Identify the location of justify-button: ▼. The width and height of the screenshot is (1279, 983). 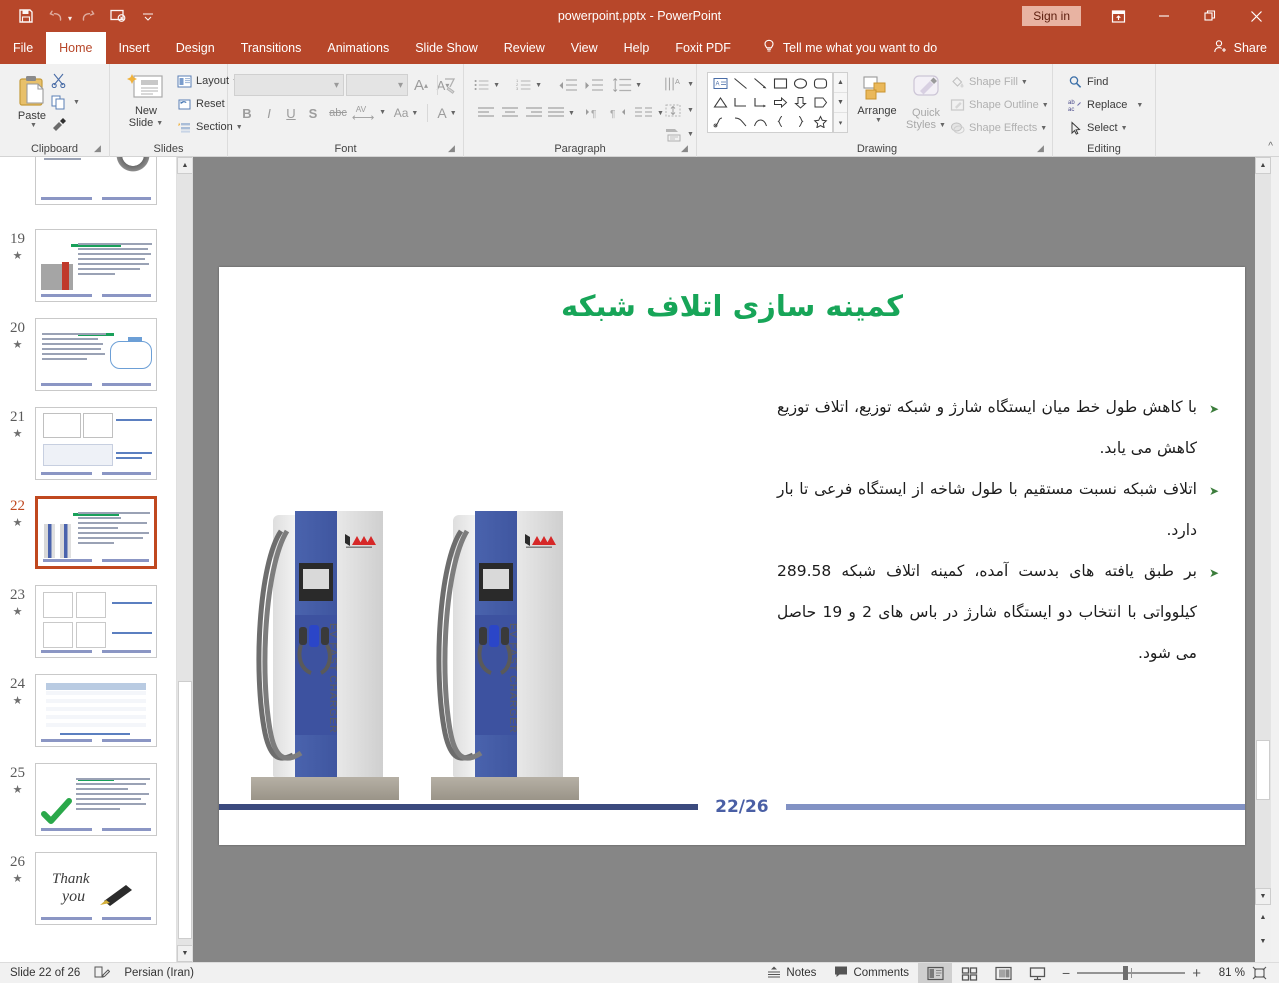
(561, 113).